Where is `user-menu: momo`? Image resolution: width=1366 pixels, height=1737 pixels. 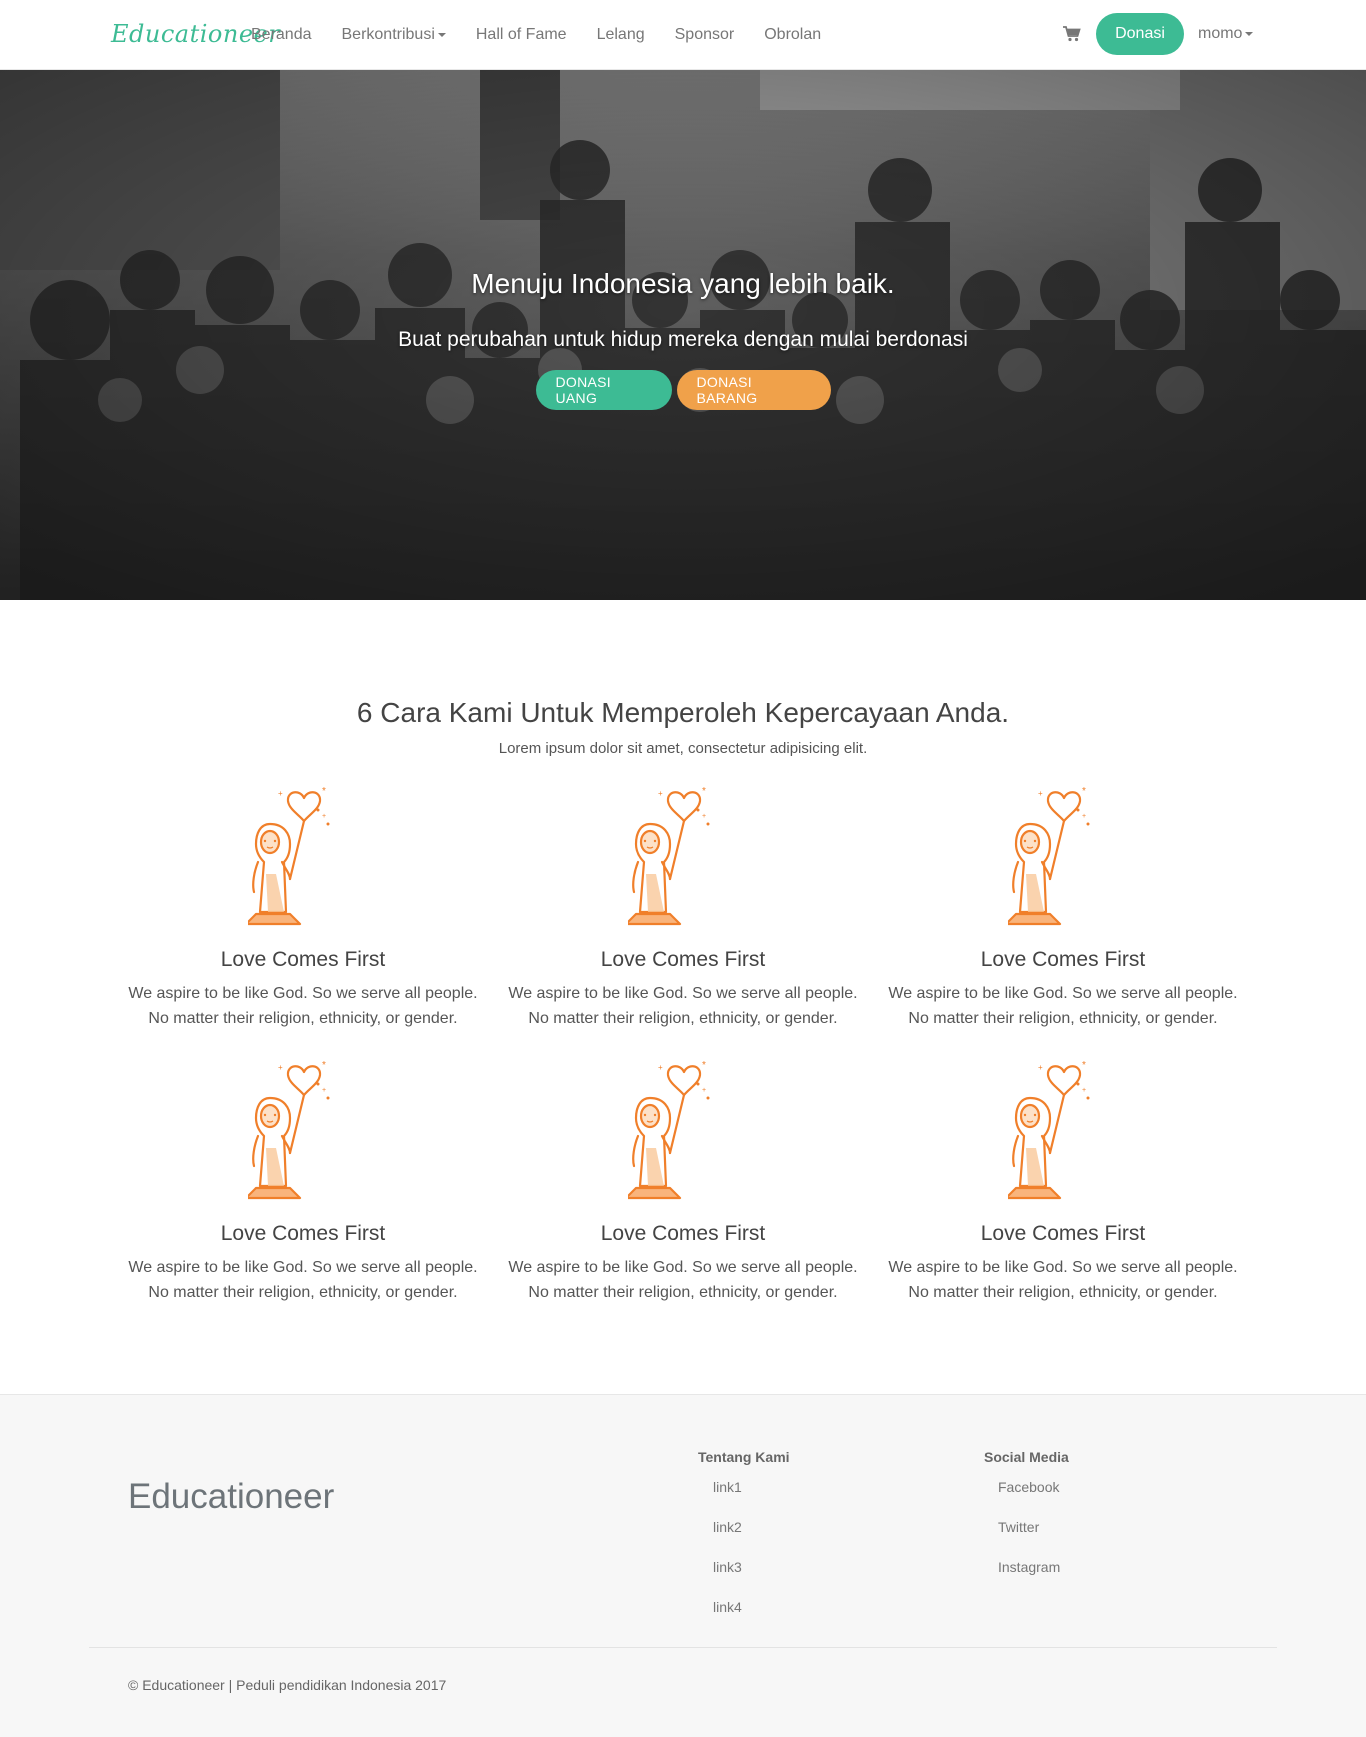 user-menu: momo is located at coordinates (1226, 34).